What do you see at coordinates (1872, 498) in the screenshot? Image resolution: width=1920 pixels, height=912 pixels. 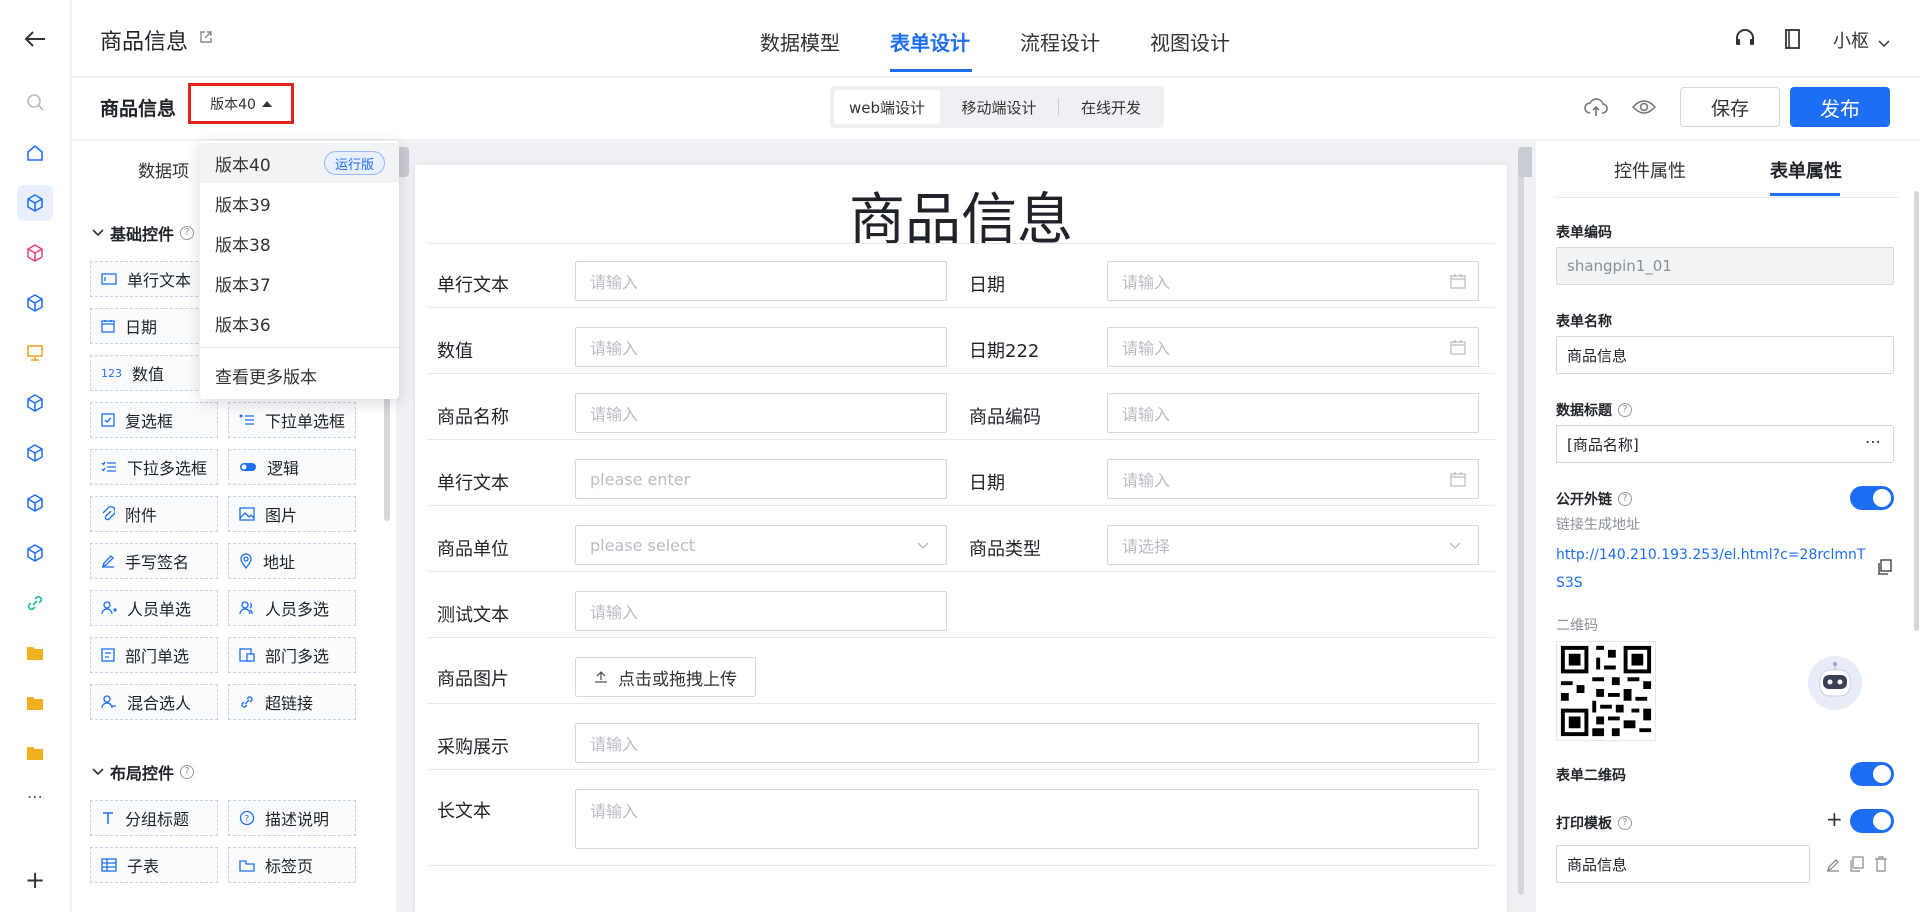 I see `public-link-toggle` at bounding box center [1872, 498].